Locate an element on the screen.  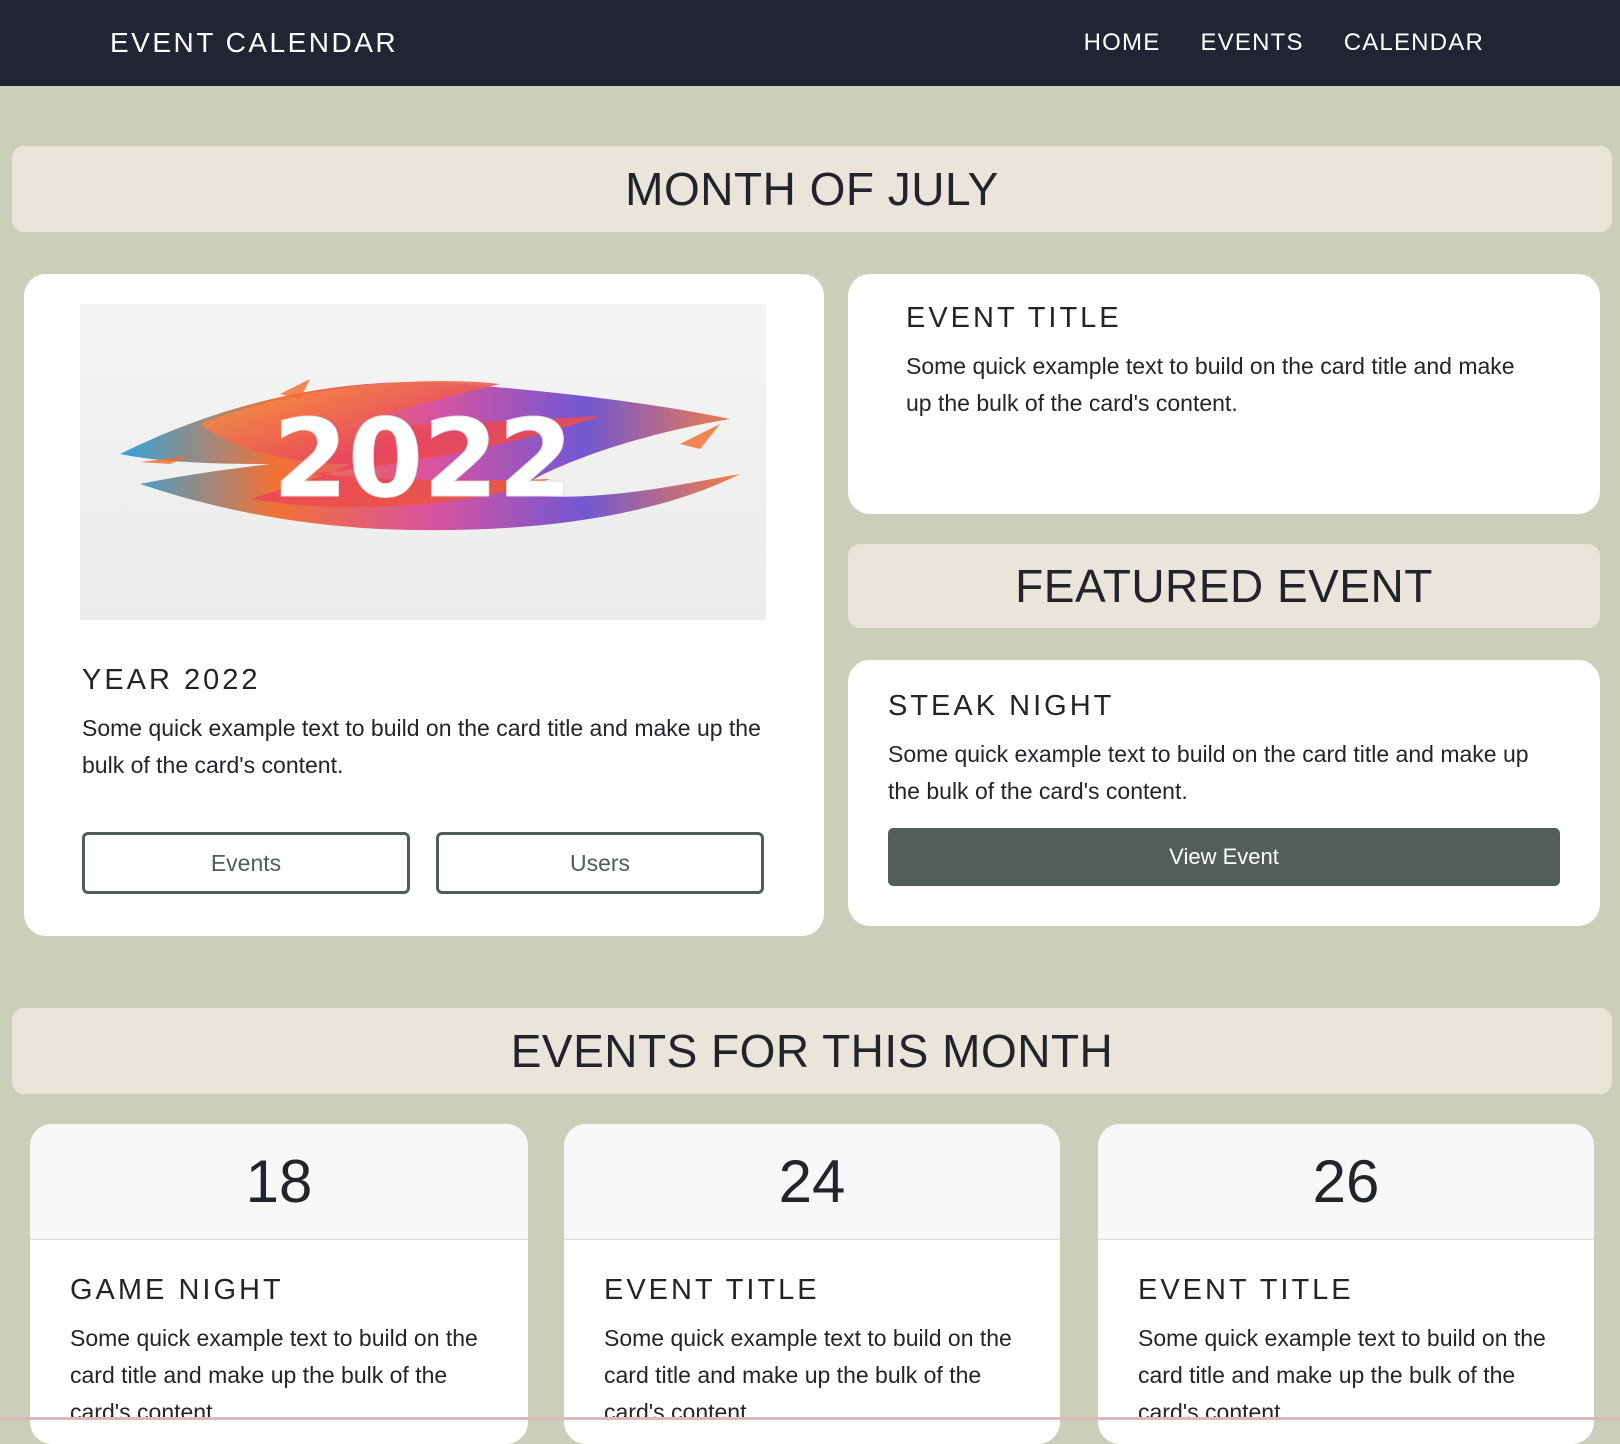
card-date-header: 26 is located at coordinates (1346, 1182).